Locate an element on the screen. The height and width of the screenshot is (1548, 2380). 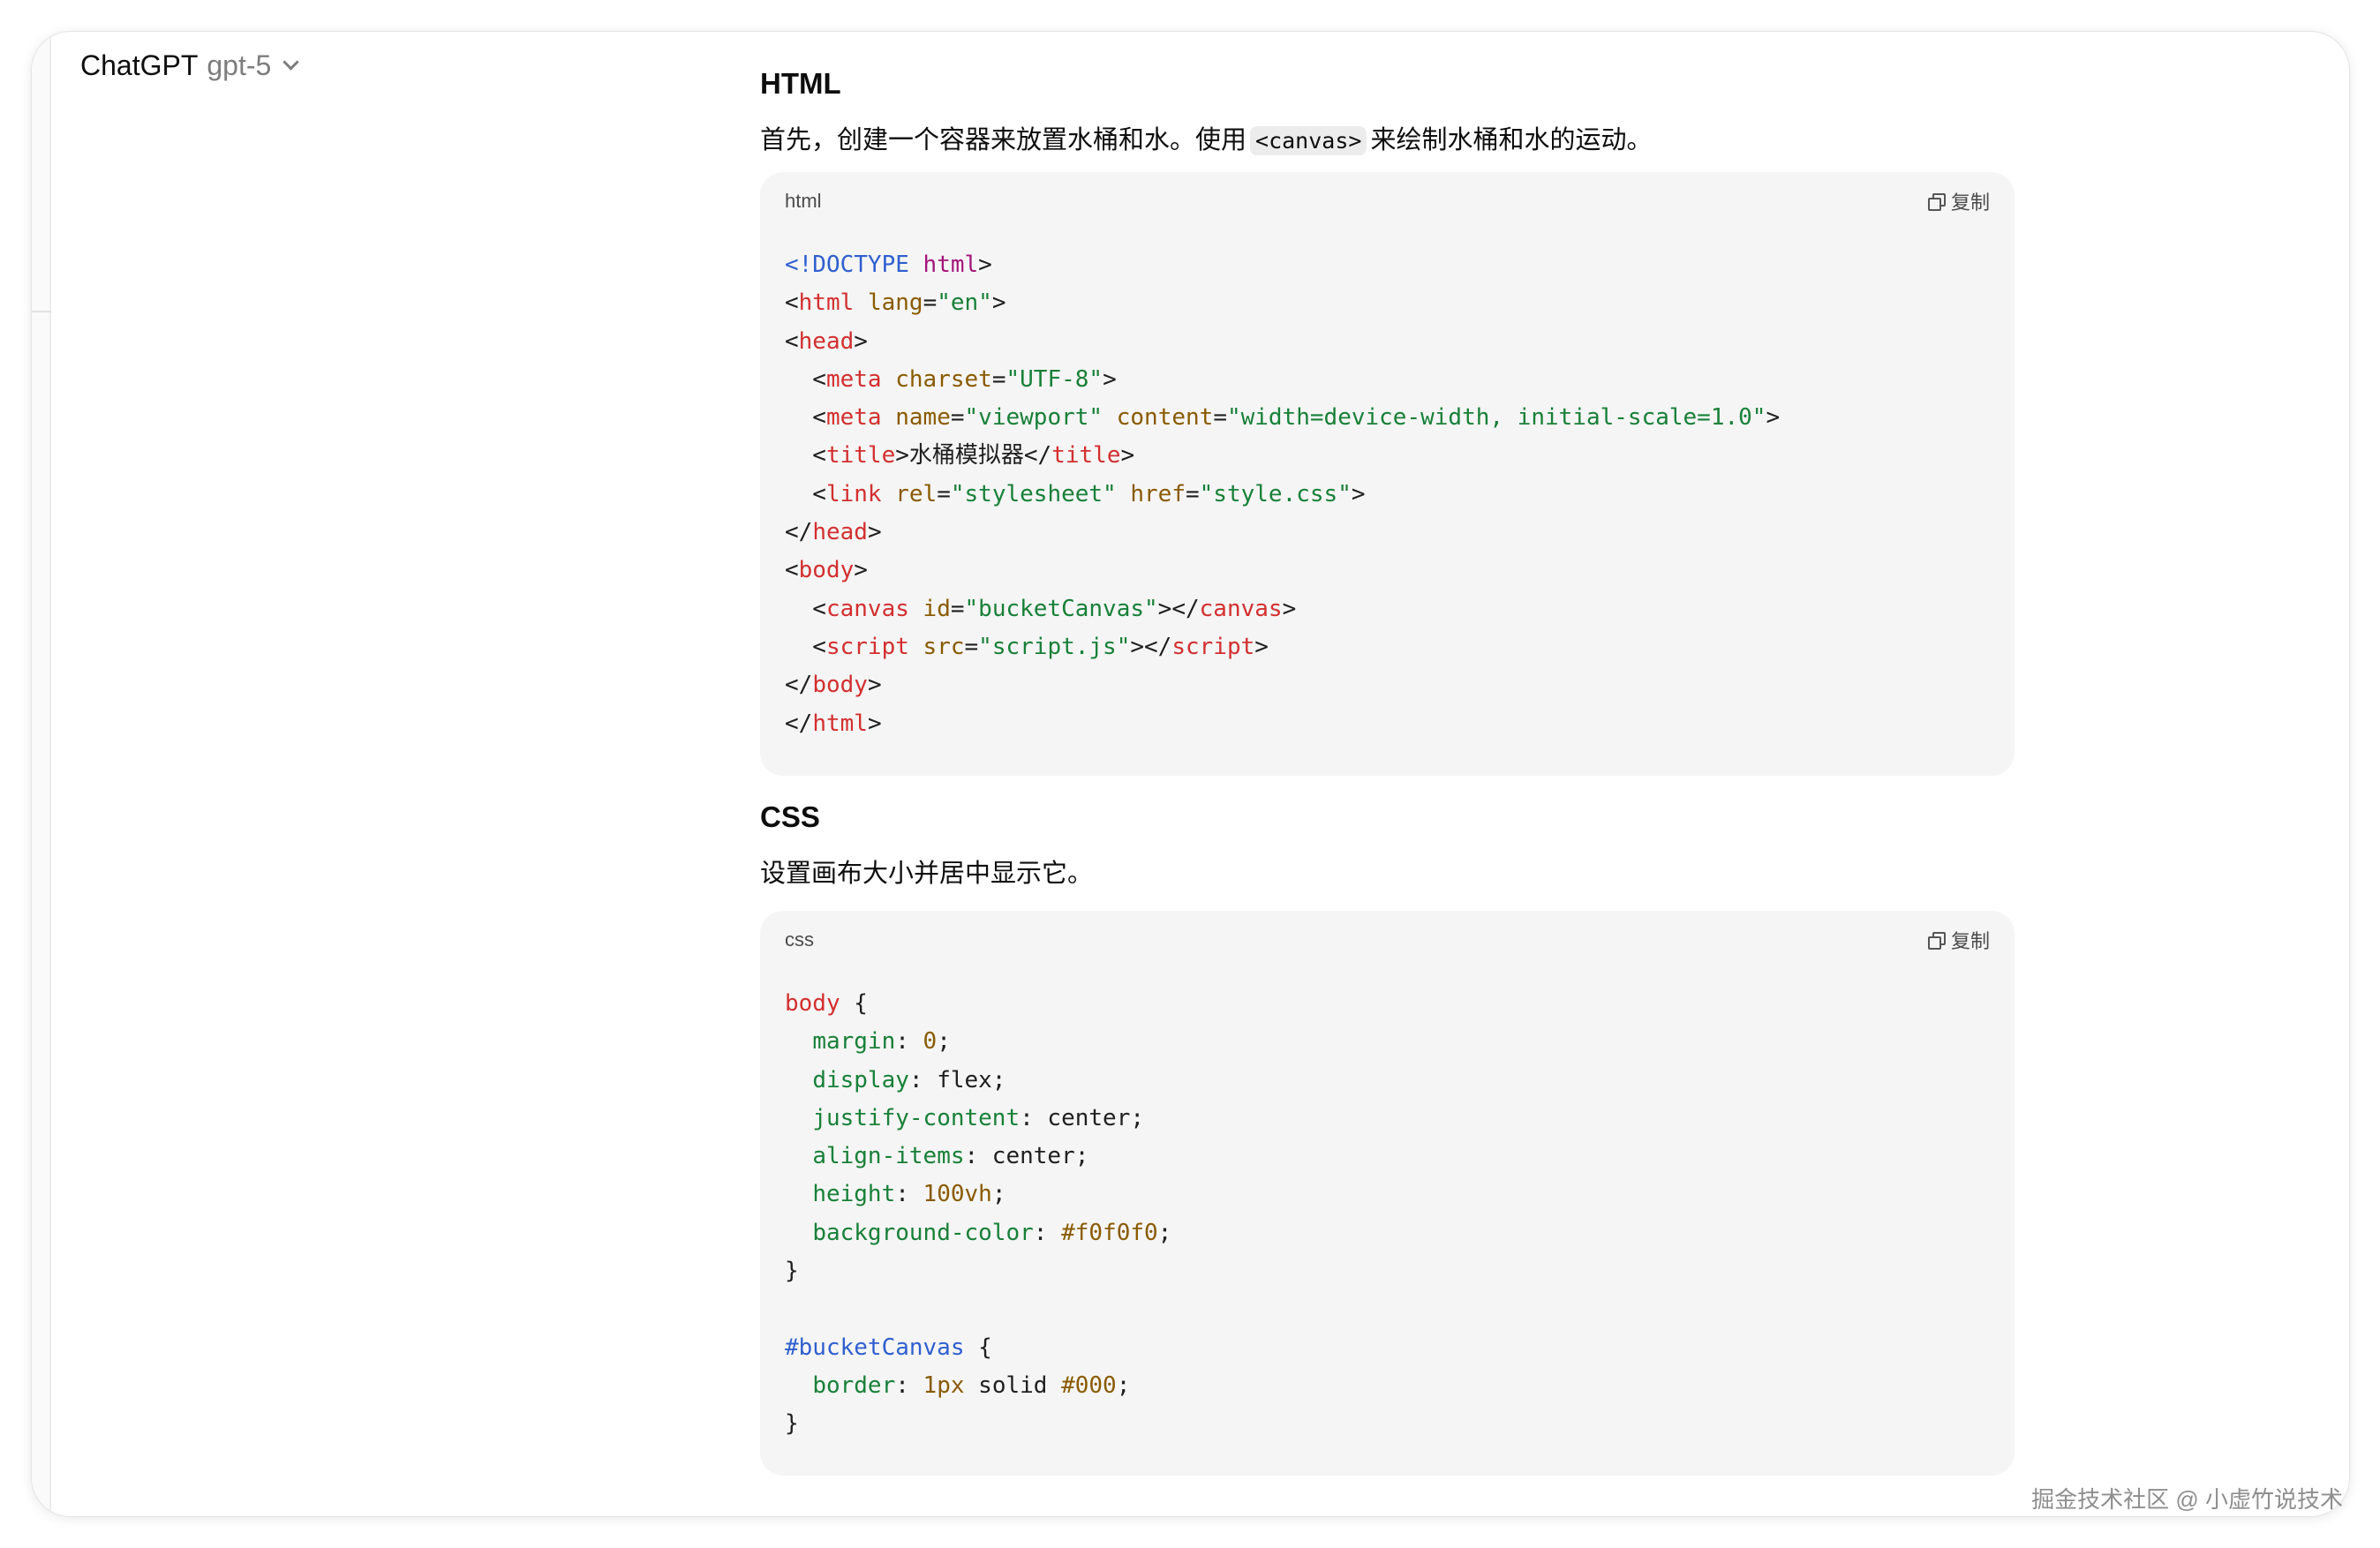
code-token: background-color is located at coordinates (923, 1232).